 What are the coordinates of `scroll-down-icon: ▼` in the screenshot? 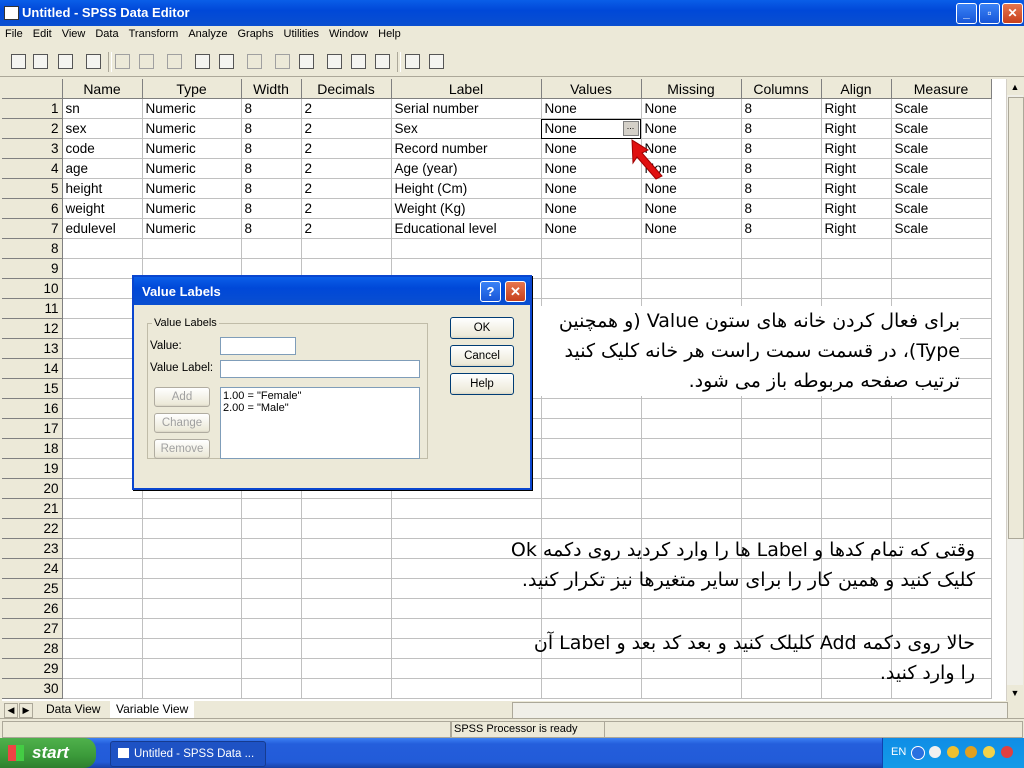 It's located at (1015, 693).